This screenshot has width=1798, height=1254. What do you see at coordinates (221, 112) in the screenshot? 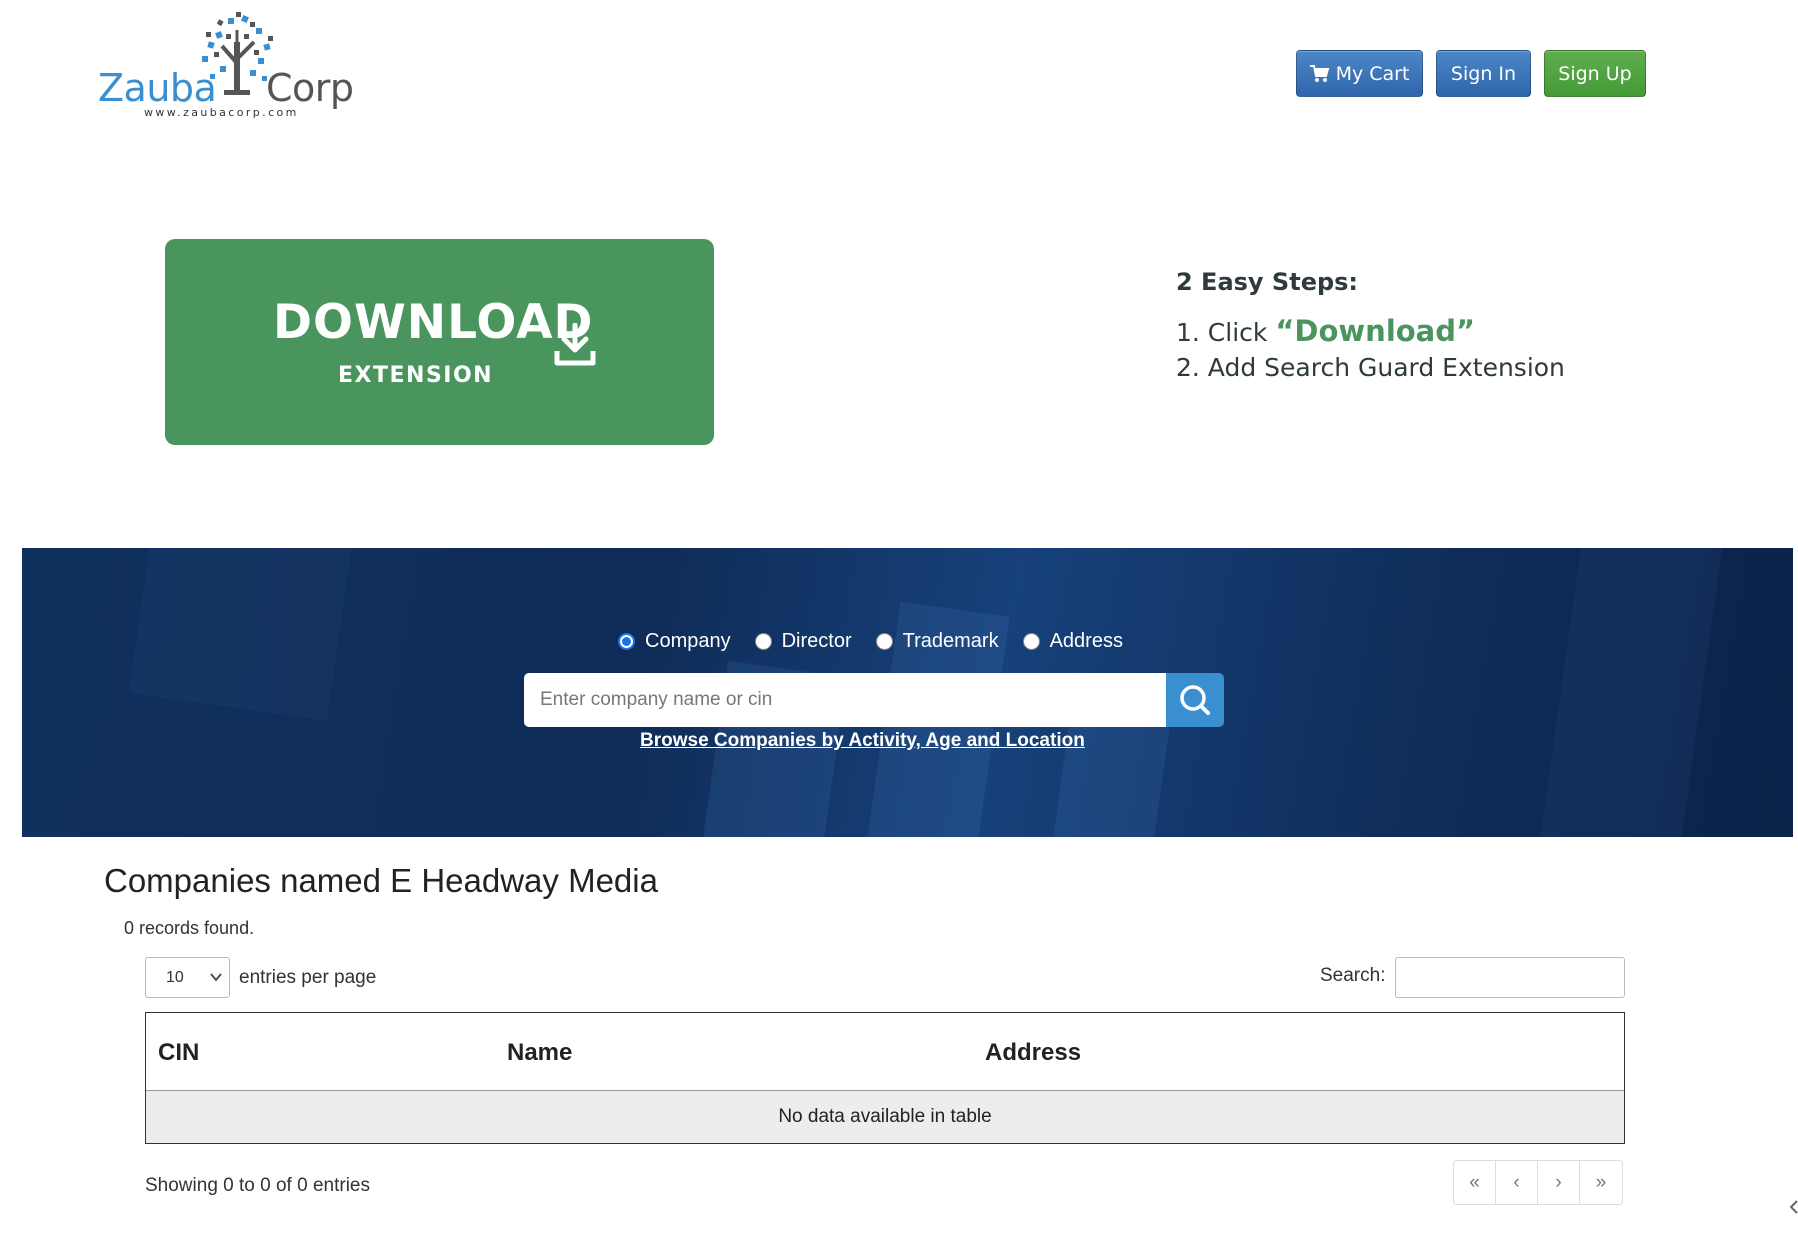
I see `logo-url: www.zaubacorp.com` at bounding box center [221, 112].